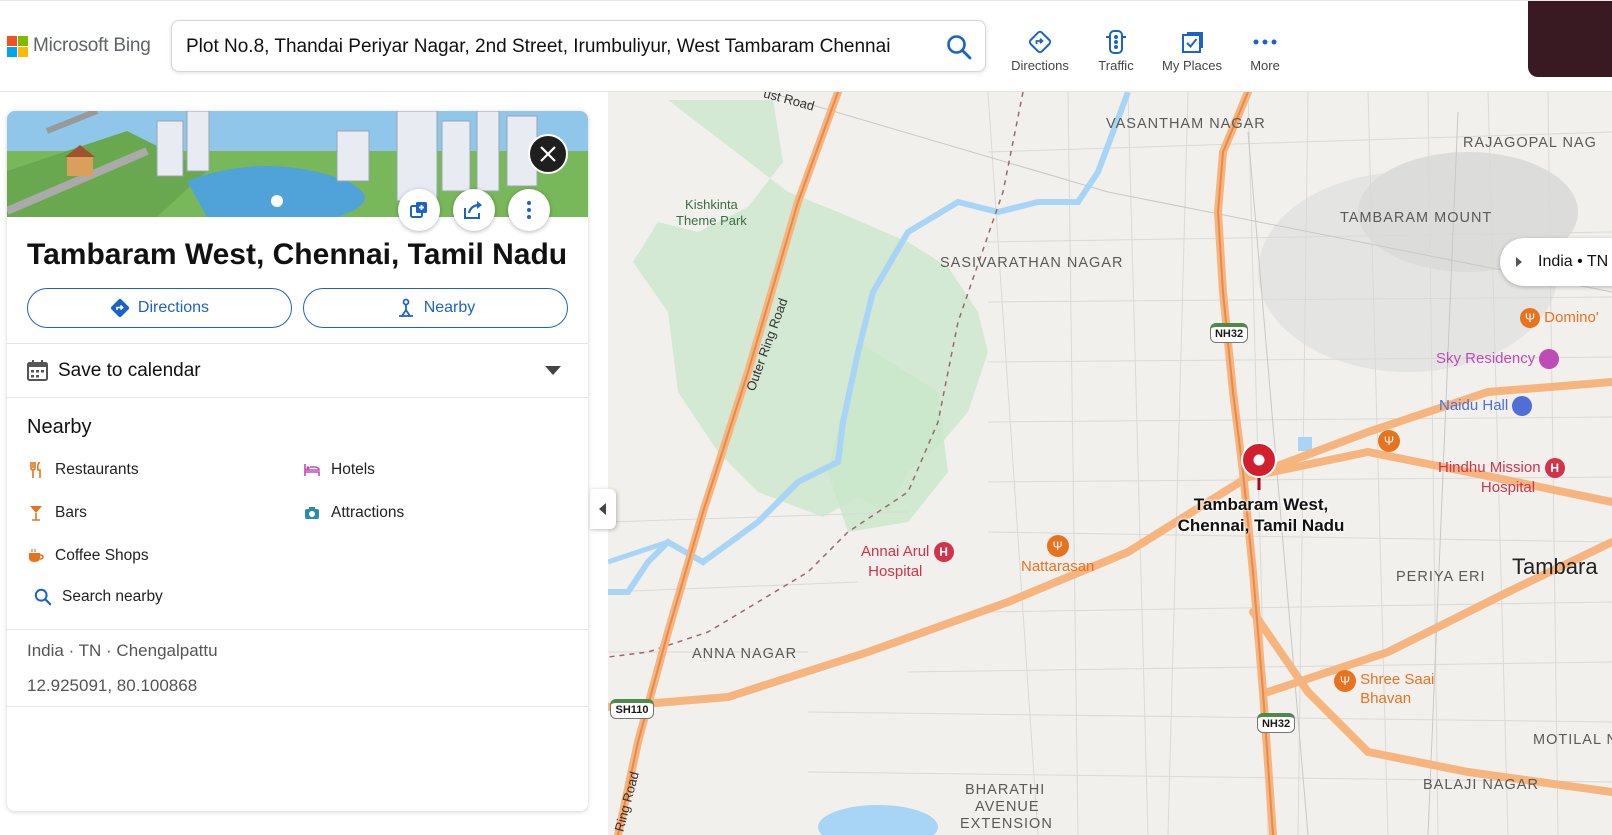 The width and height of the screenshot is (1612, 835). What do you see at coordinates (1559, 318) in the screenshot?
I see `poi-dominos: Ψ Domino'` at bounding box center [1559, 318].